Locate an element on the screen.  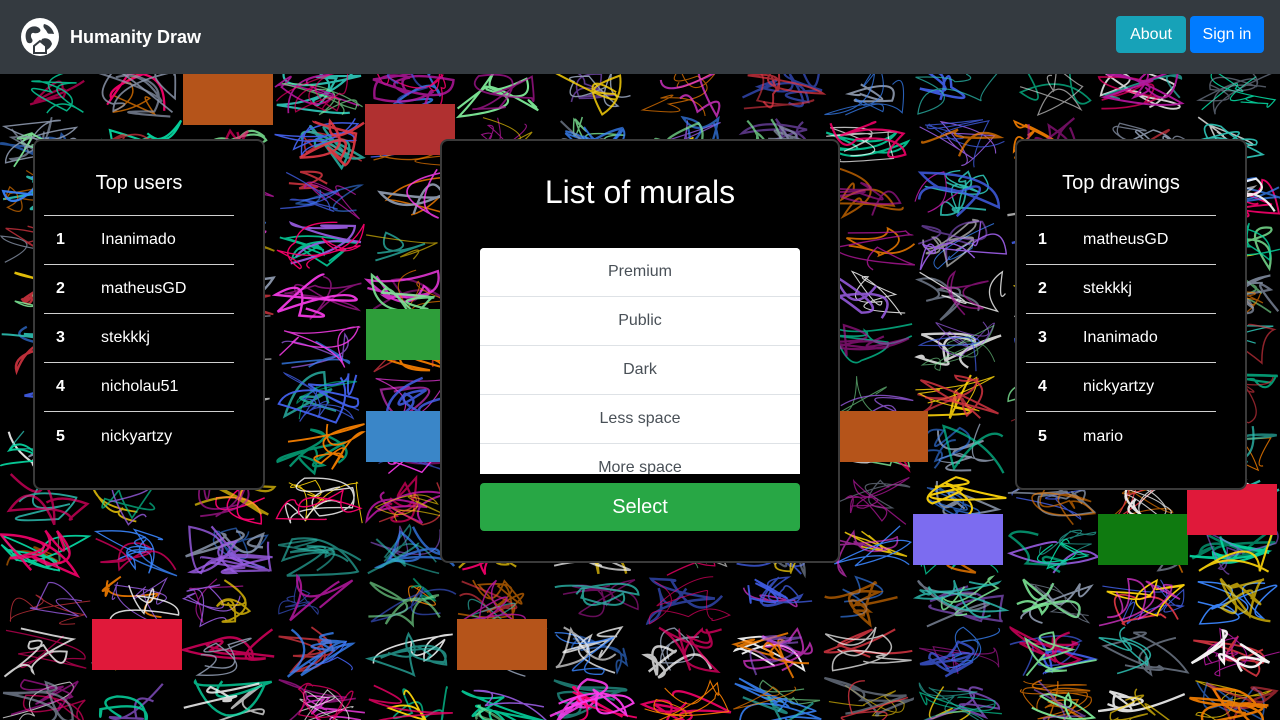
top-user-row: 3 stekkkj is located at coordinates (139, 338).